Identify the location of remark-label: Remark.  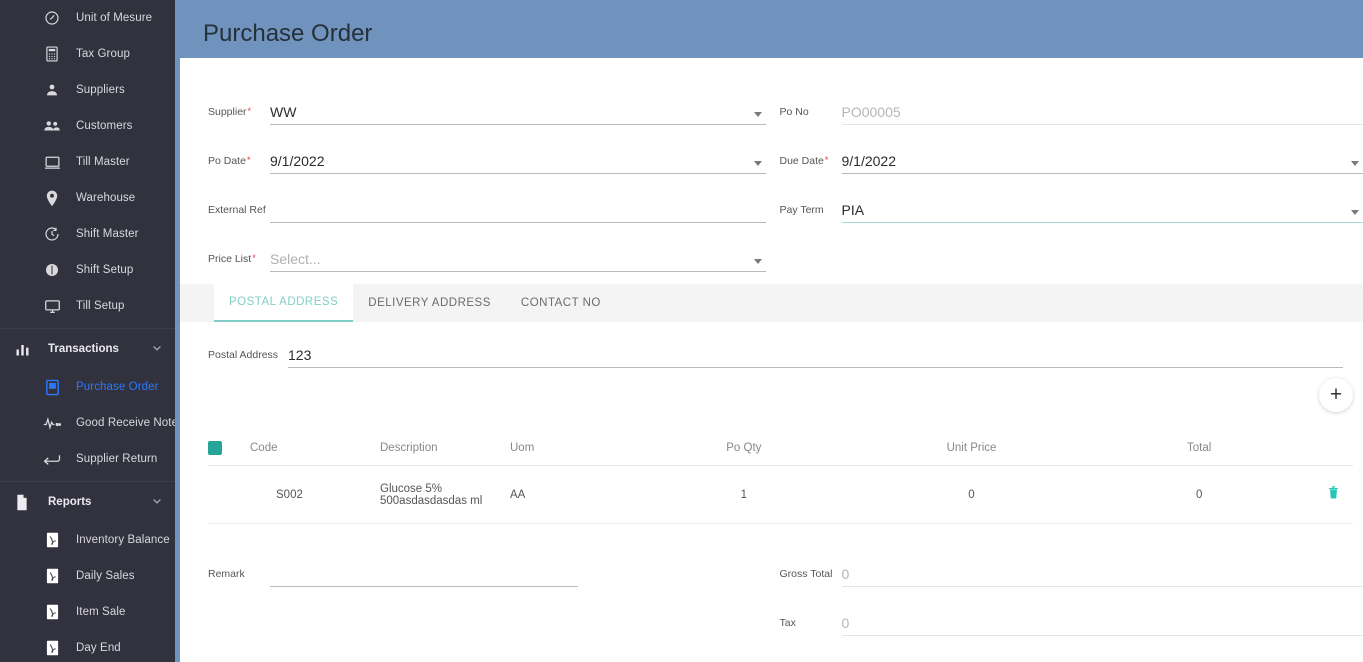
(226, 574).